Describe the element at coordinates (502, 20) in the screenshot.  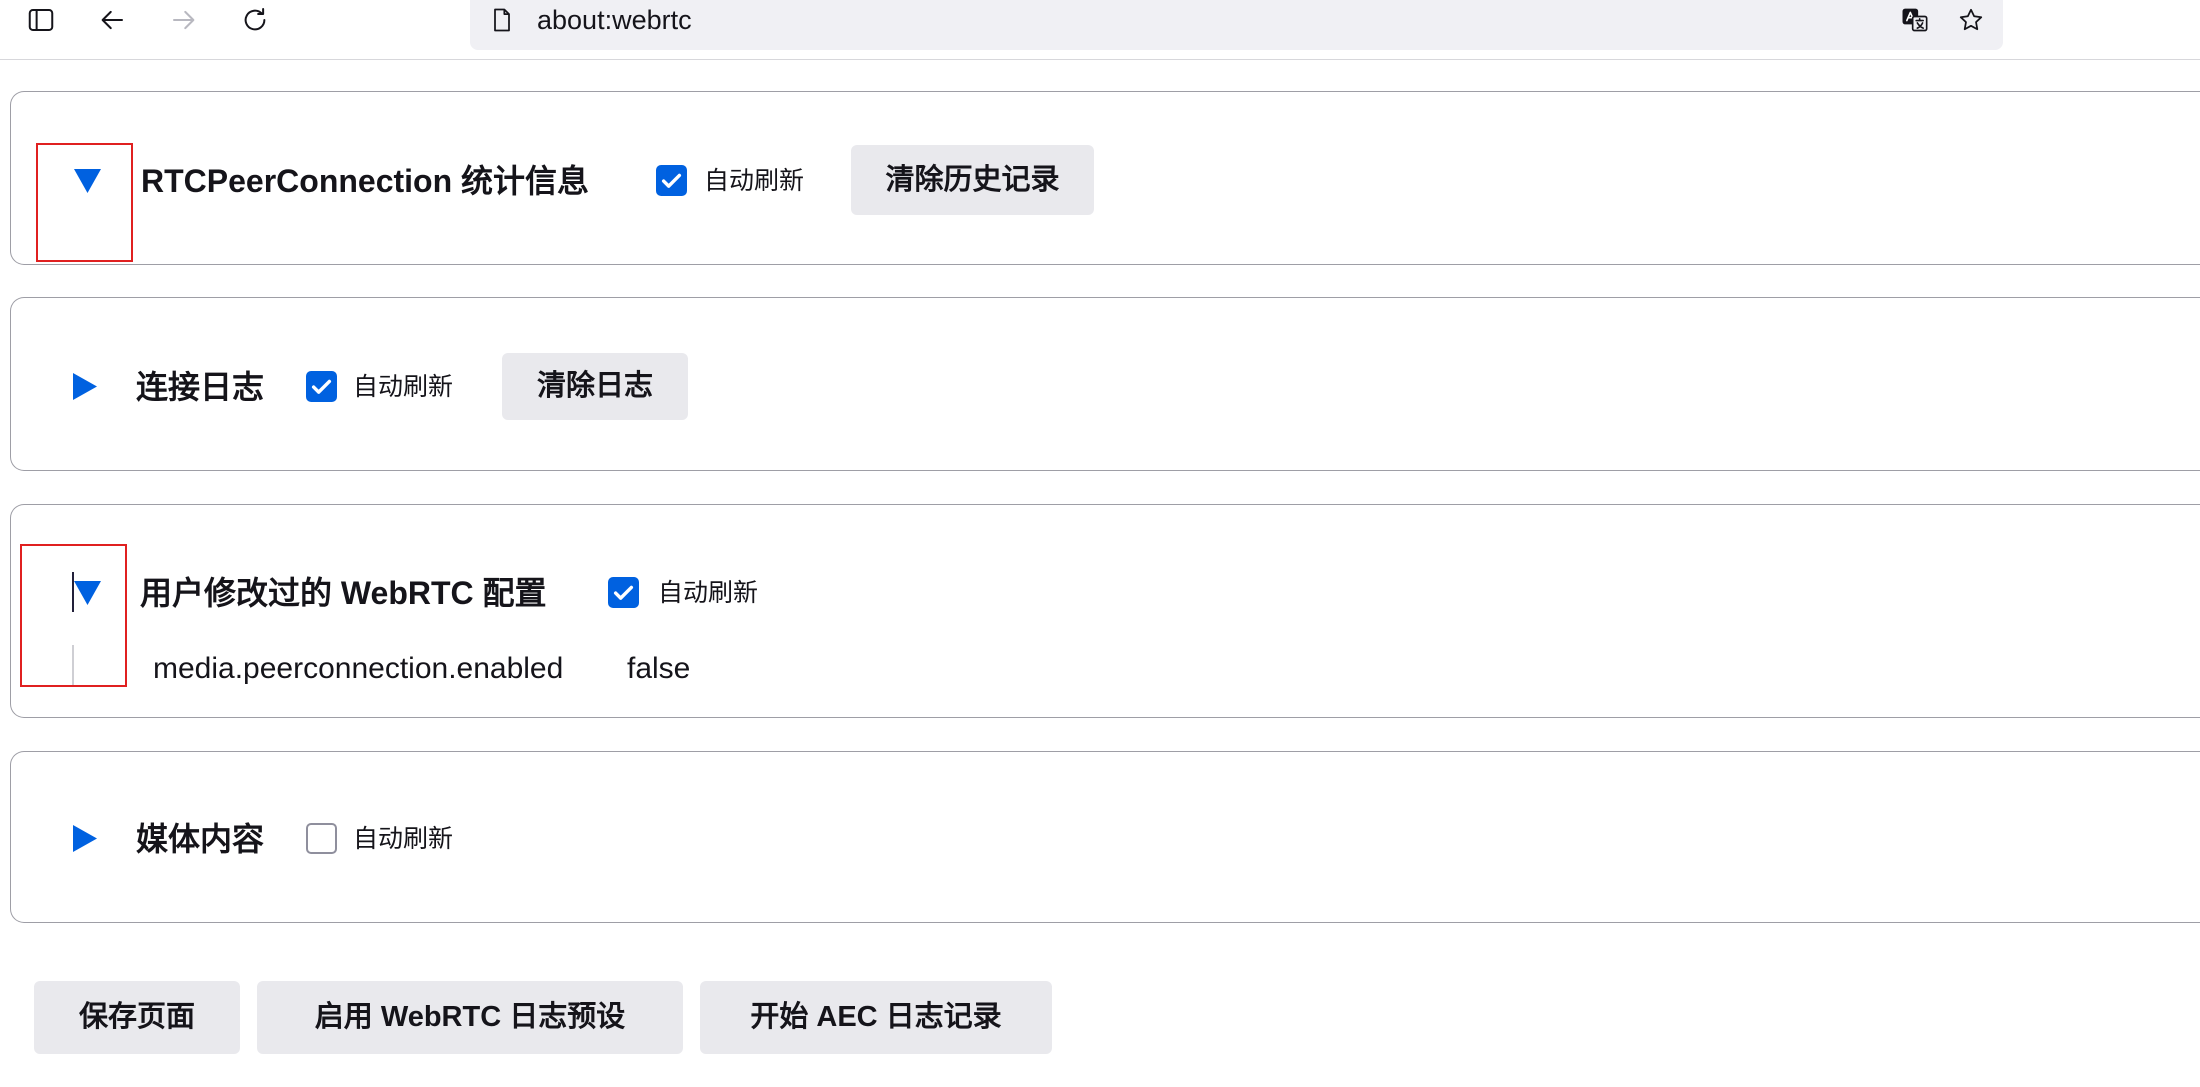
I see `page-icon` at that location.